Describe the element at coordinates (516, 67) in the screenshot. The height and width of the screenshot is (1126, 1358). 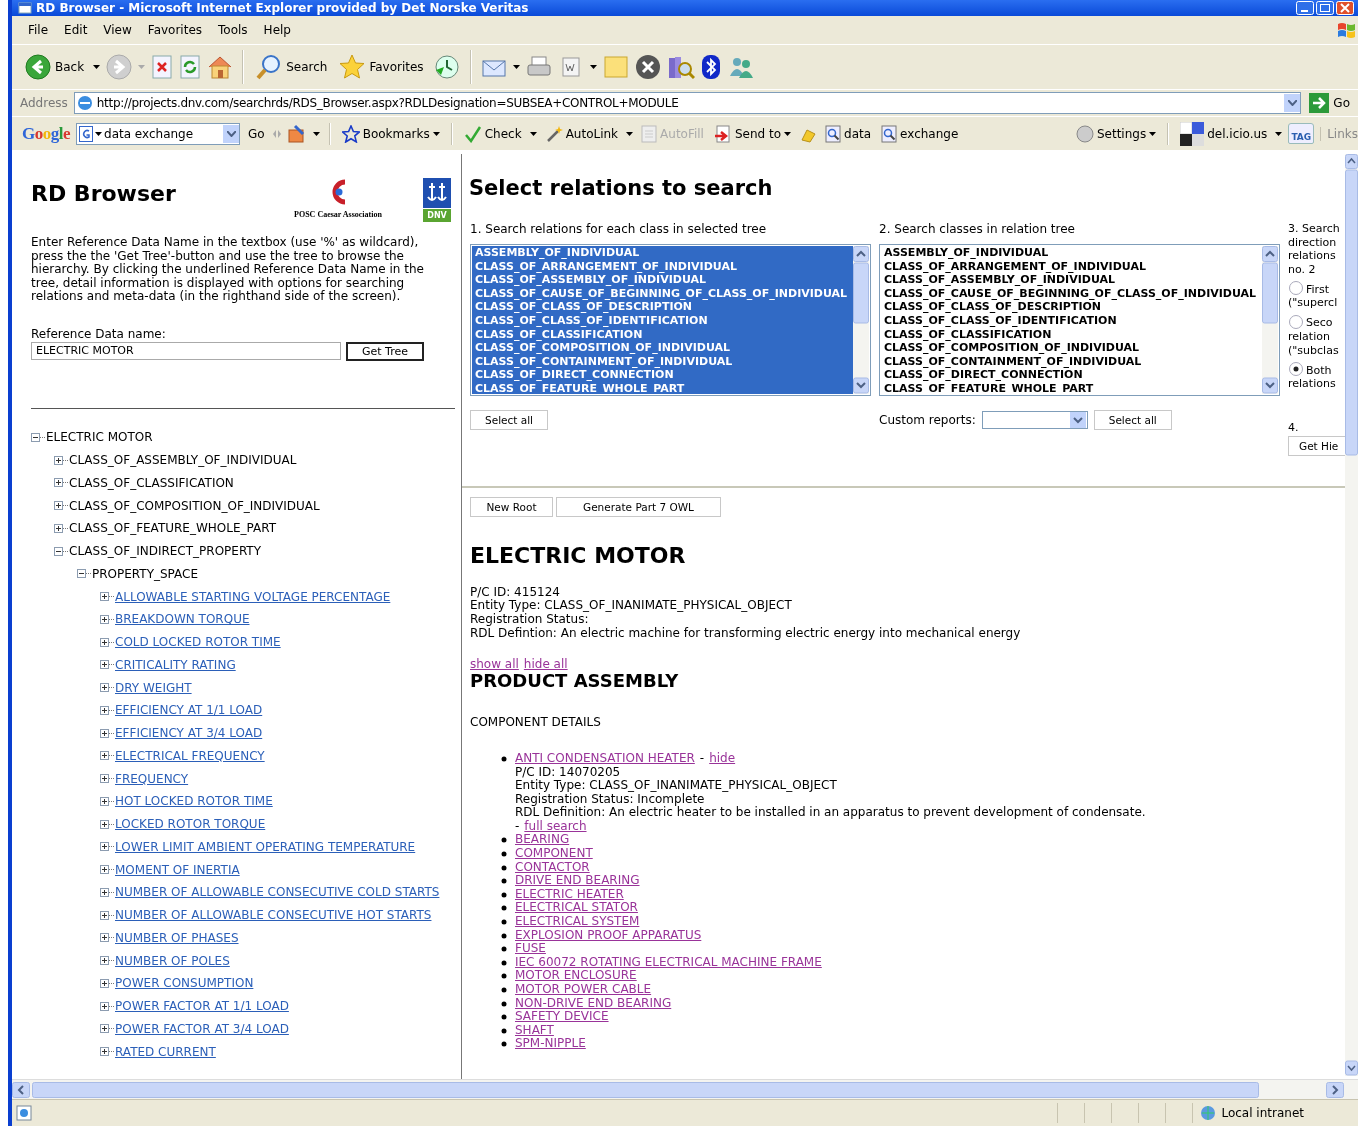
I see `mail-dropdown-icon` at that location.